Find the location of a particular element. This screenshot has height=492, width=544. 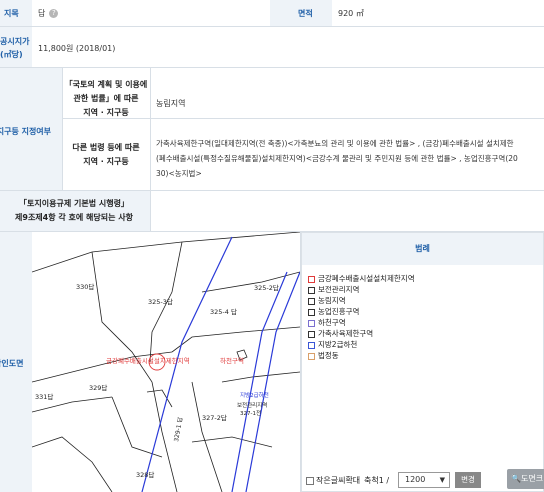

enforcement-line1: 「토지이용규제 기본법 시행령」 is located at coordinates (74, 203).